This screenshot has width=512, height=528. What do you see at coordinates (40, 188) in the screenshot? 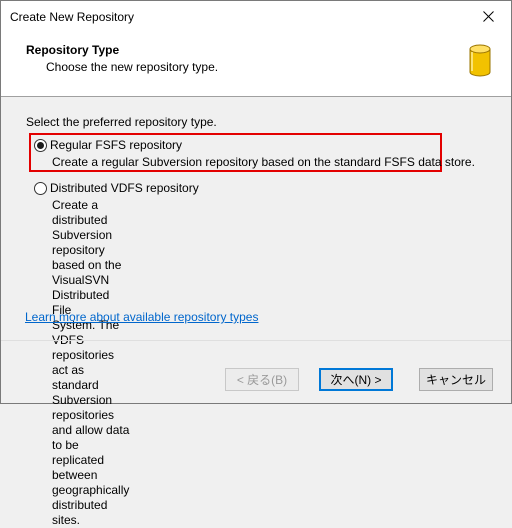
I see `vdfs-radio` at bounding box center [40, 188].